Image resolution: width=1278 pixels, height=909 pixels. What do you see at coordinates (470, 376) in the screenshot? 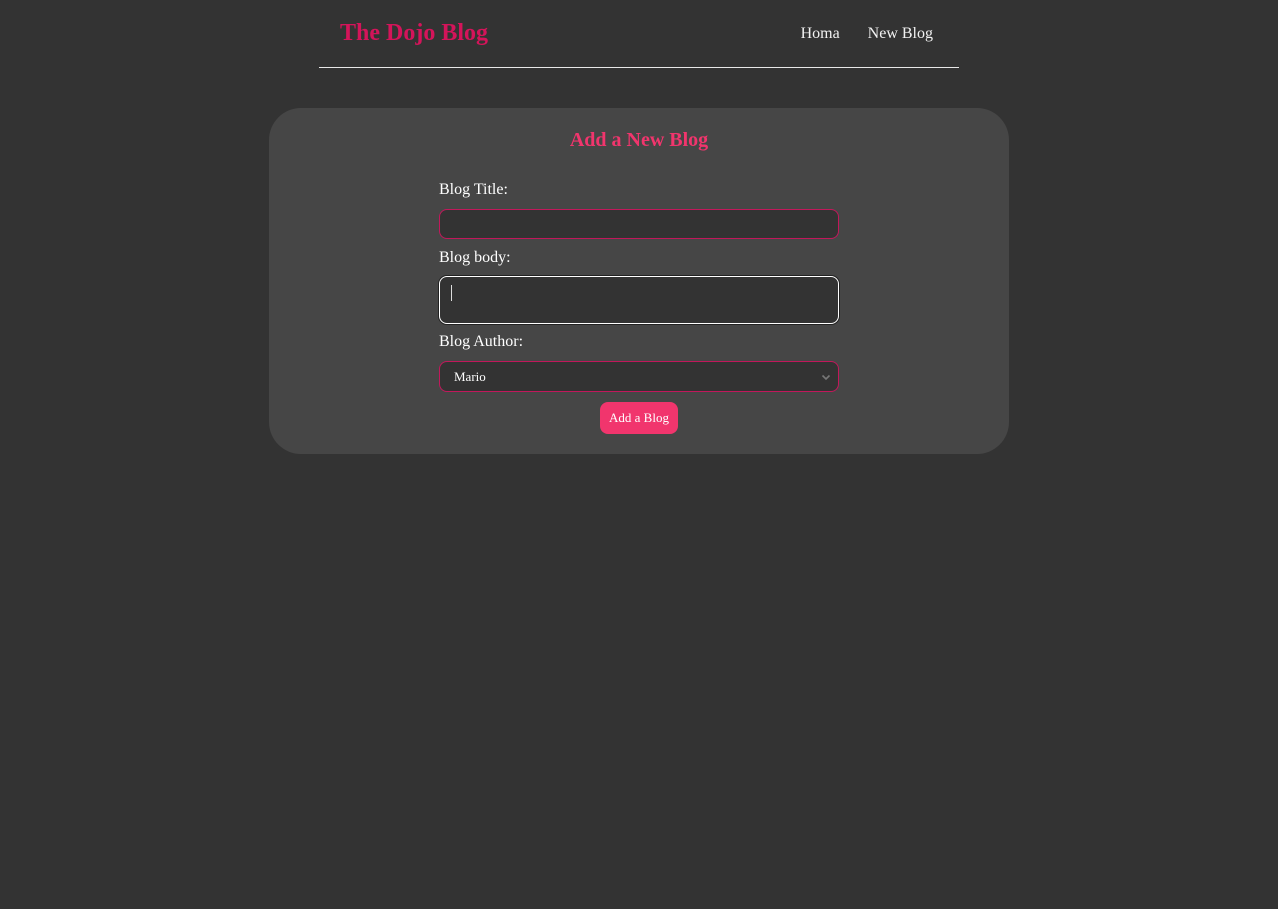
I see `blog-author-selected: Mario` at bounding box center [470, 376].